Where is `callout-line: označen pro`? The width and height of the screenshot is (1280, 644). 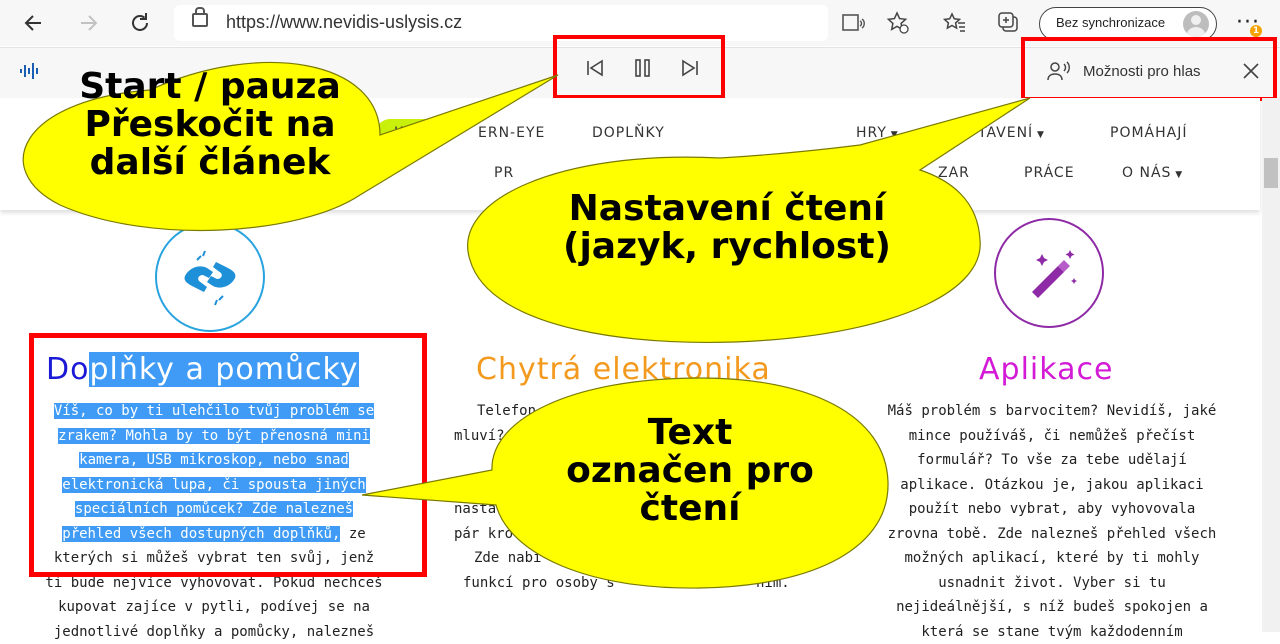
callout-line: označen pro is located at coordinates (690, 471).